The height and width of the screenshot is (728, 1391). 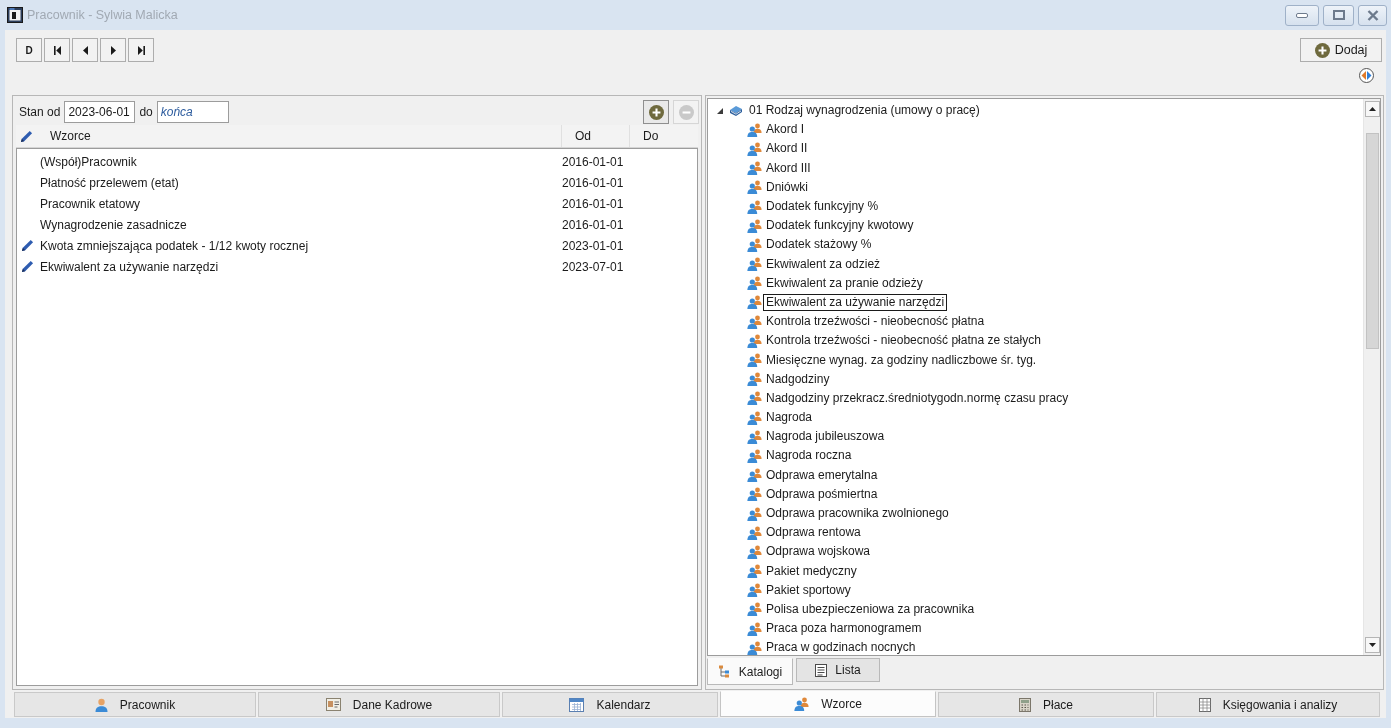 I want to click on pencil-icon, so click(x=26, y=136).